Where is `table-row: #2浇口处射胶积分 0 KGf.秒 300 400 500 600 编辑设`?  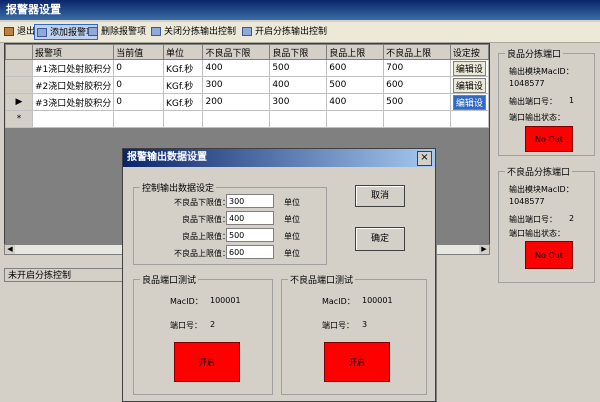
table-row: #2浇口处射胶积分 0 KGf.秒 300 400 500 600 编辑设 is located at coordinates (247, 85).